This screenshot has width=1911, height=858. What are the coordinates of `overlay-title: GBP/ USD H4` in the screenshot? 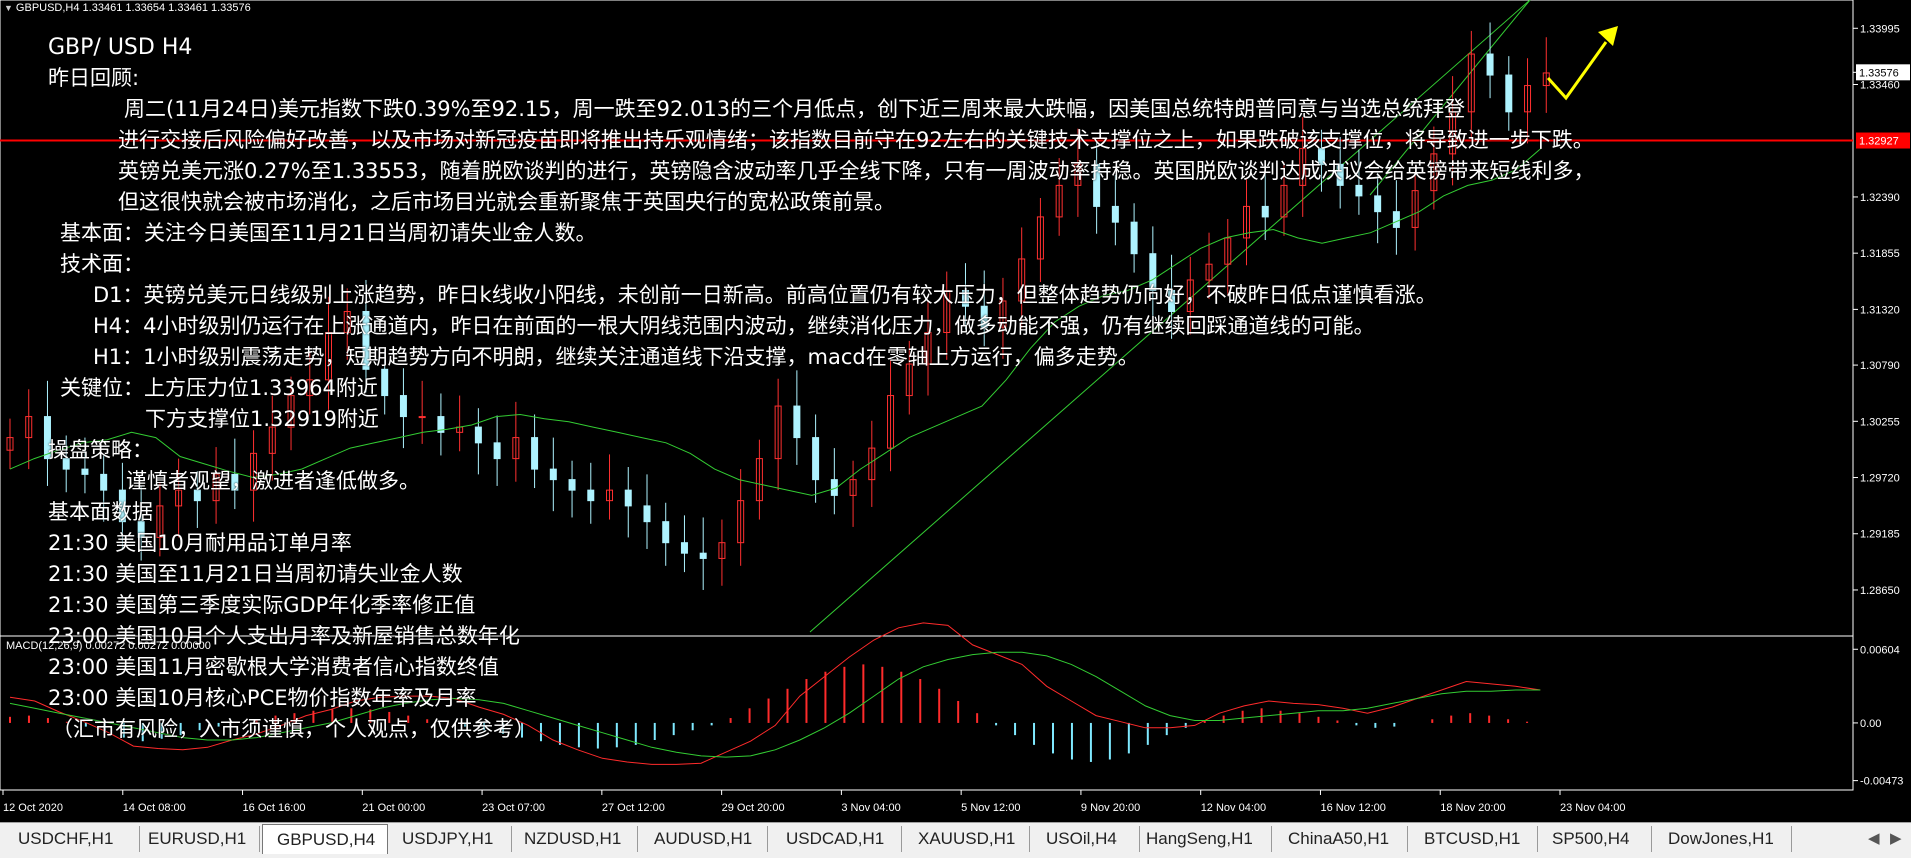 It's located at (120, 47).